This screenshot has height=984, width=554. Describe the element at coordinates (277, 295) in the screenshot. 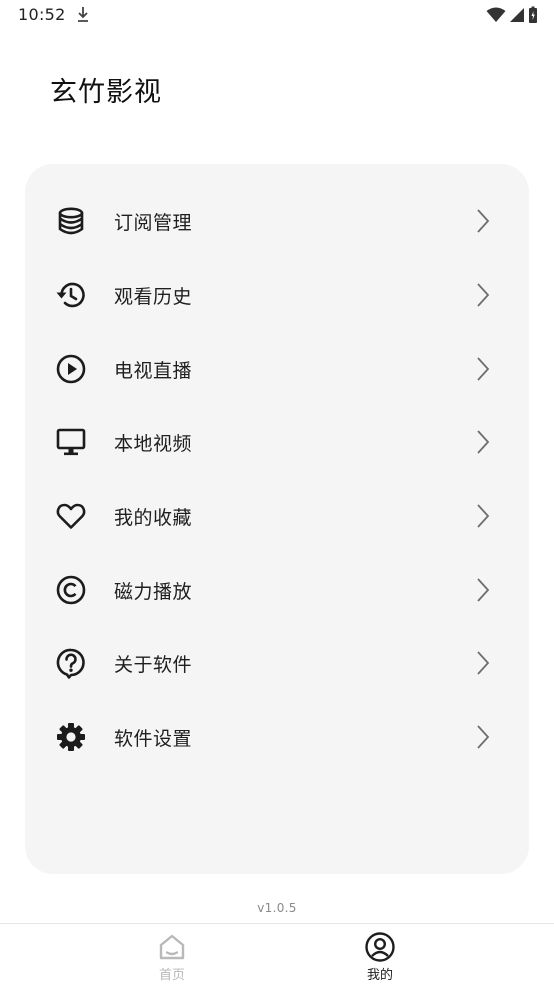

I see `menu-item-history: 观看历史` at that location.